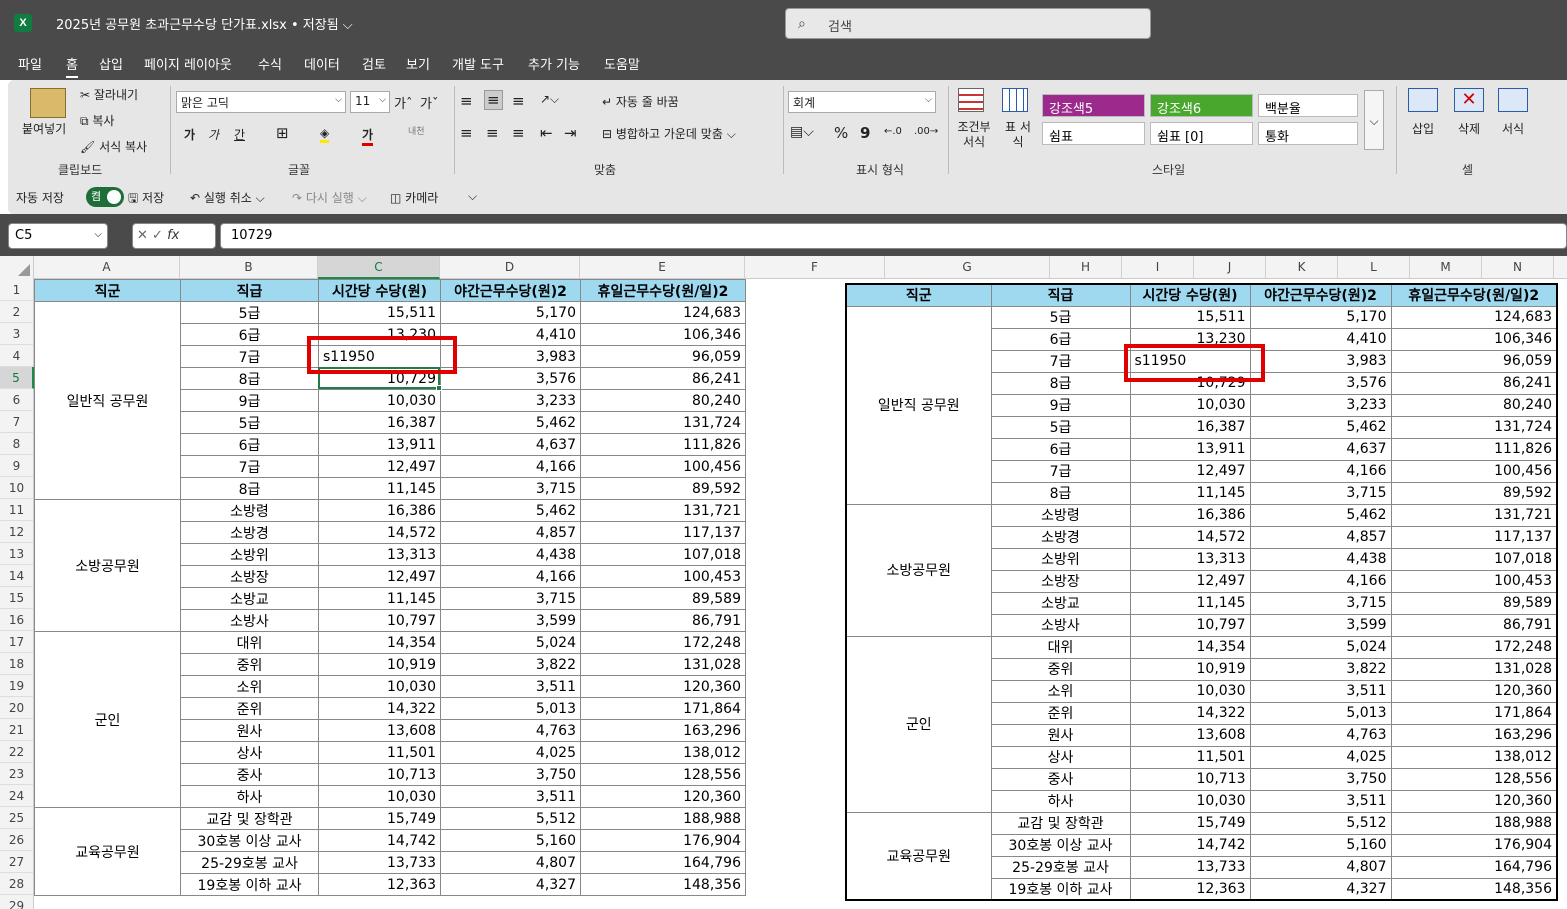  What do you see at coordinates (1518, 267) in the screenshot?
I see `column-header-n: N` at bounding box center [1518, 267].